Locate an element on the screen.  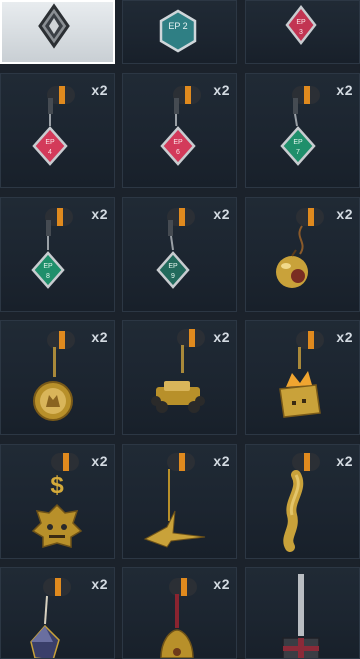
inventory-slot: EP 3 is located at coordinates (302, 32).